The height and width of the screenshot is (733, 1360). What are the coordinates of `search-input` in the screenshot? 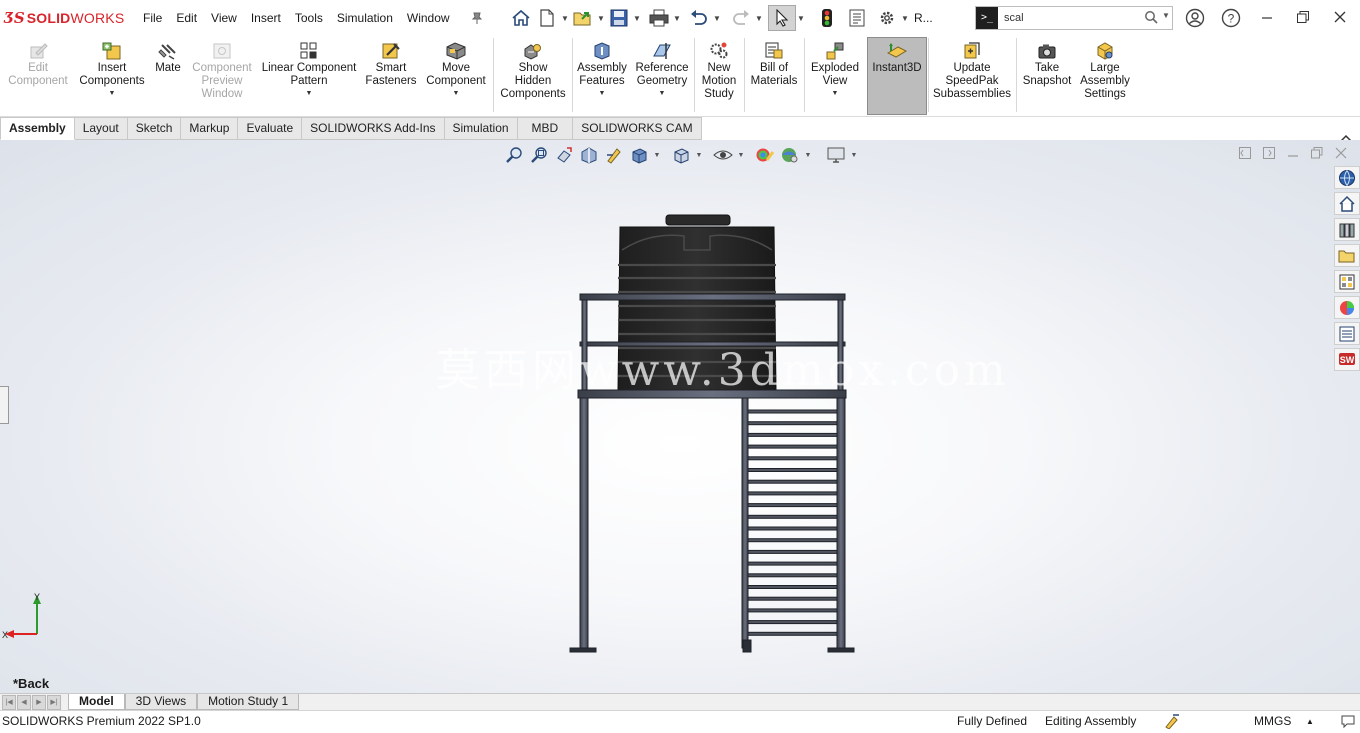 It's located at (1064, 18).